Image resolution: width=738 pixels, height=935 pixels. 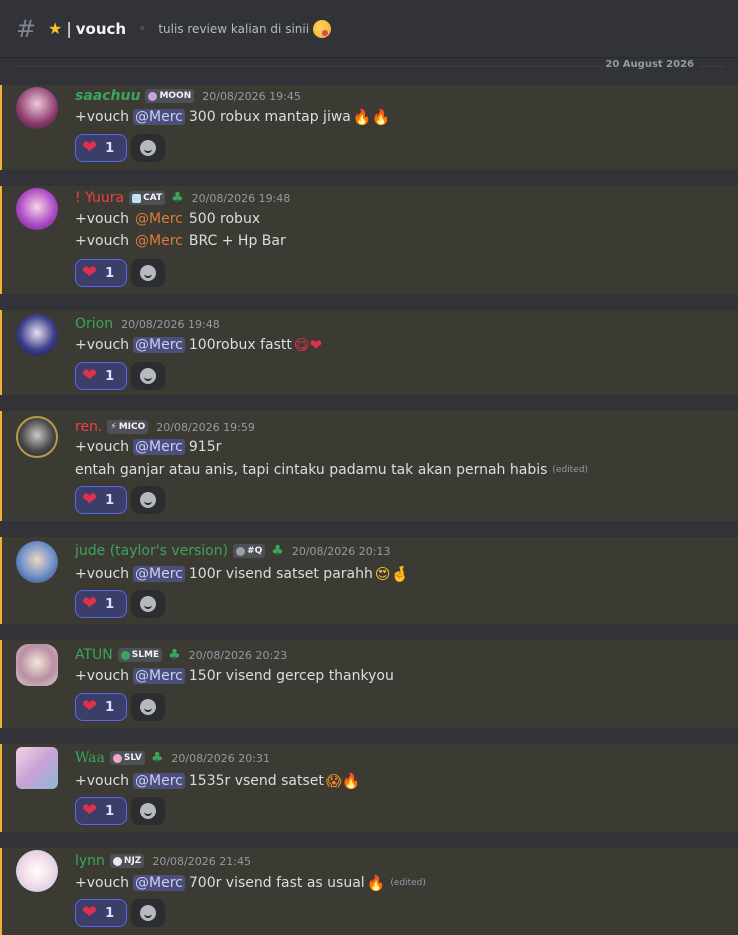 What do you see at coordinates (90, 758) in the screenshot?
I see `username: Waa` at bounding box center [90, 758].